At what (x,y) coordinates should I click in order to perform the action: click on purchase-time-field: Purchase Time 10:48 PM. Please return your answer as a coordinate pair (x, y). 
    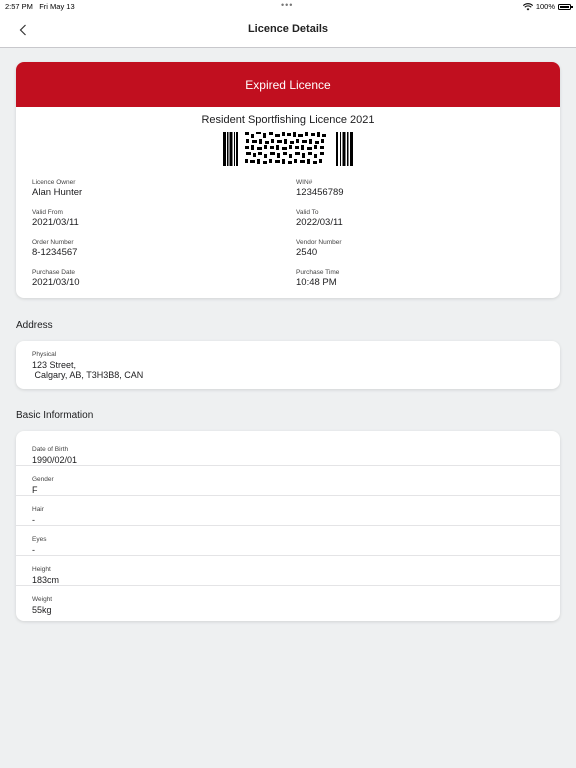
    Looking at the image, I should click on (317, 278).